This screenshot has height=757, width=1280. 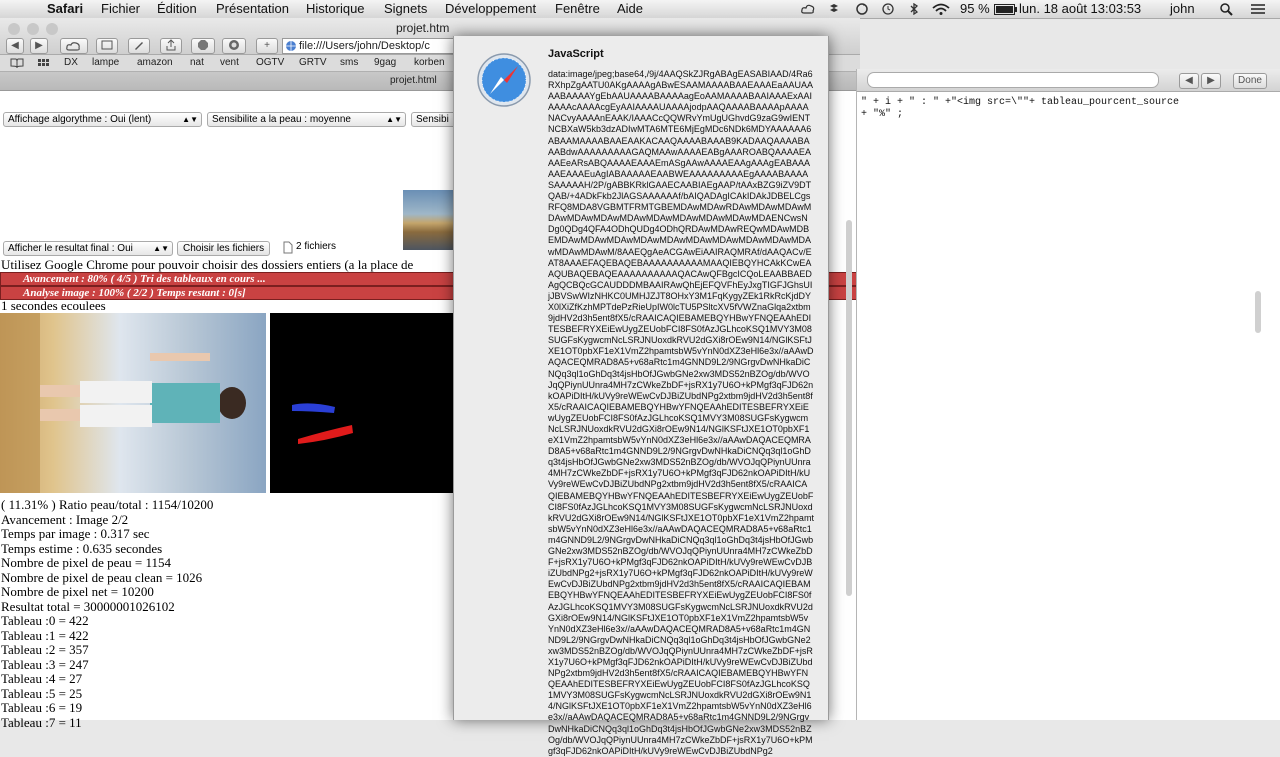 What do you see at coordinates (53, 305) in the screenshot?
I see `elapsed-time: 1 secondes ecoulees` at bounding box center [53, 305].